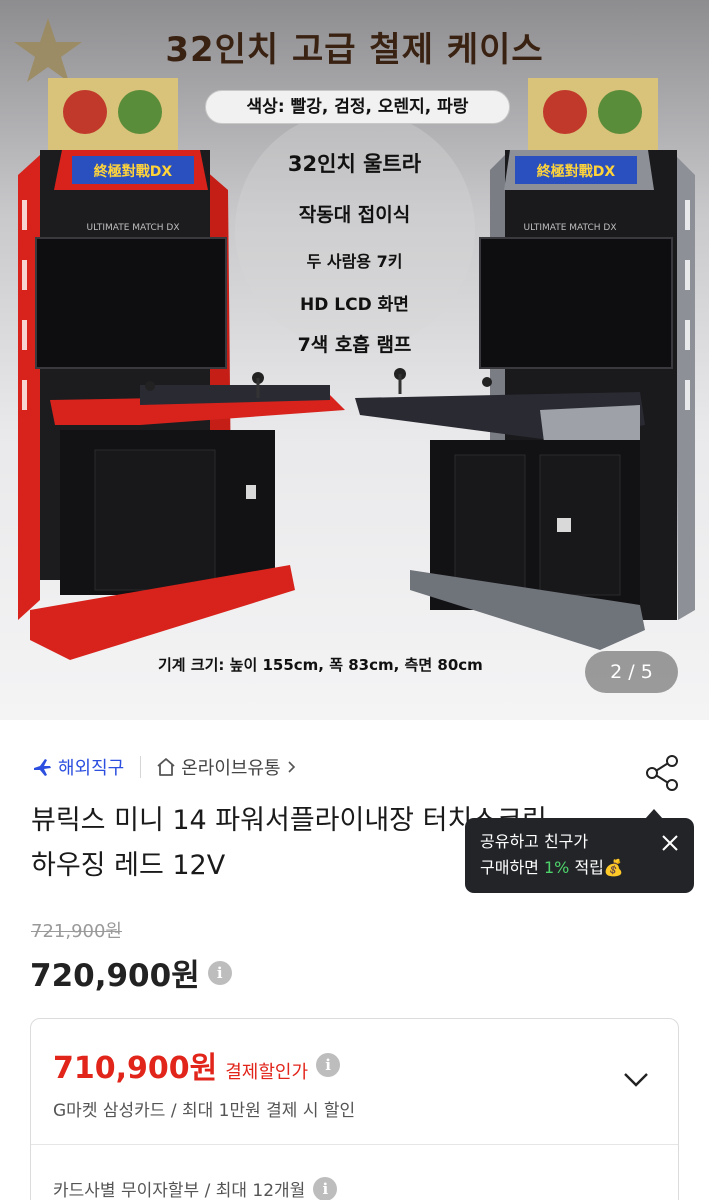  I want to click on image-pager: 2 / 5, so click(631, 672).